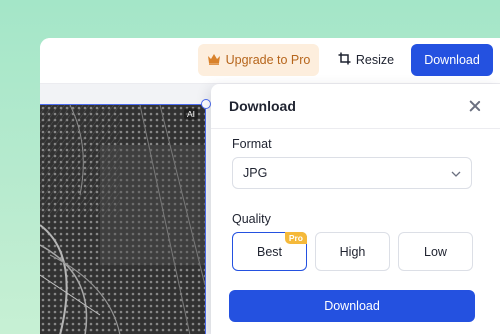 The width and height of the screenshot is (500, 334). I want to click on close-icon, so click(475, 106).